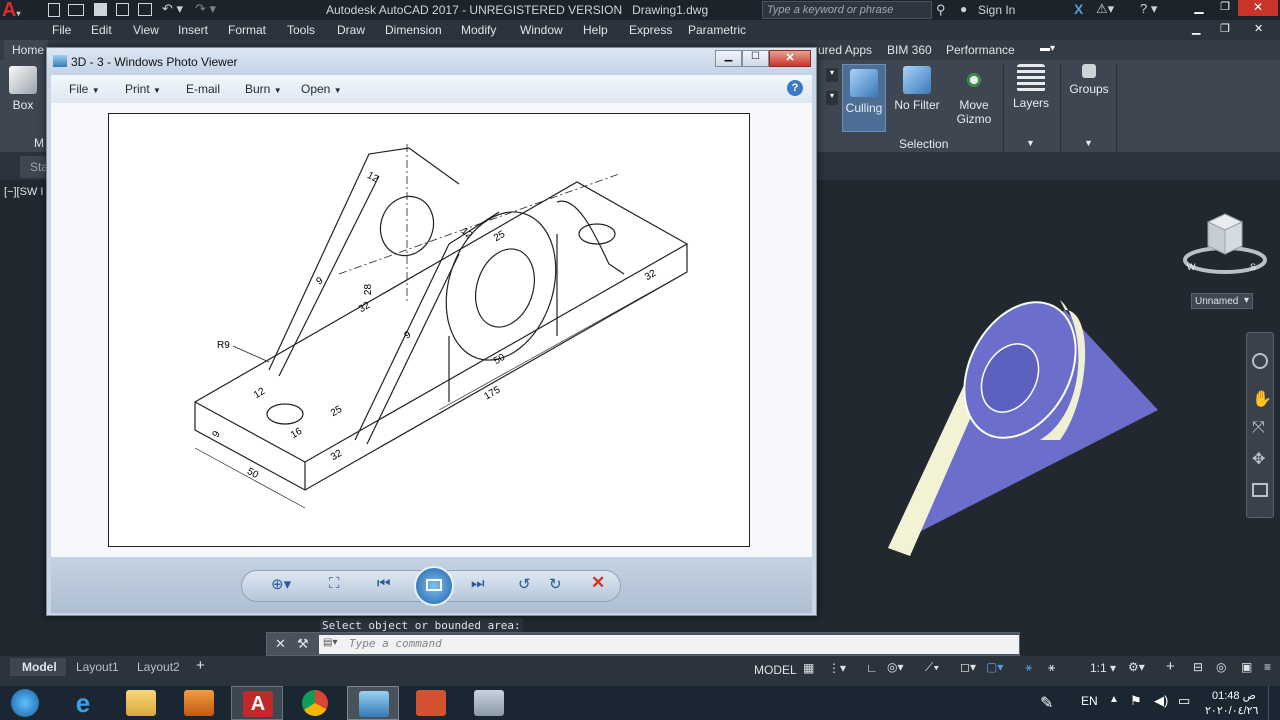 The image size is (1280, 720). Describe the element at coordinates (1267, 667) in the screenshot. I see `customization-icon: ≡` at that location.